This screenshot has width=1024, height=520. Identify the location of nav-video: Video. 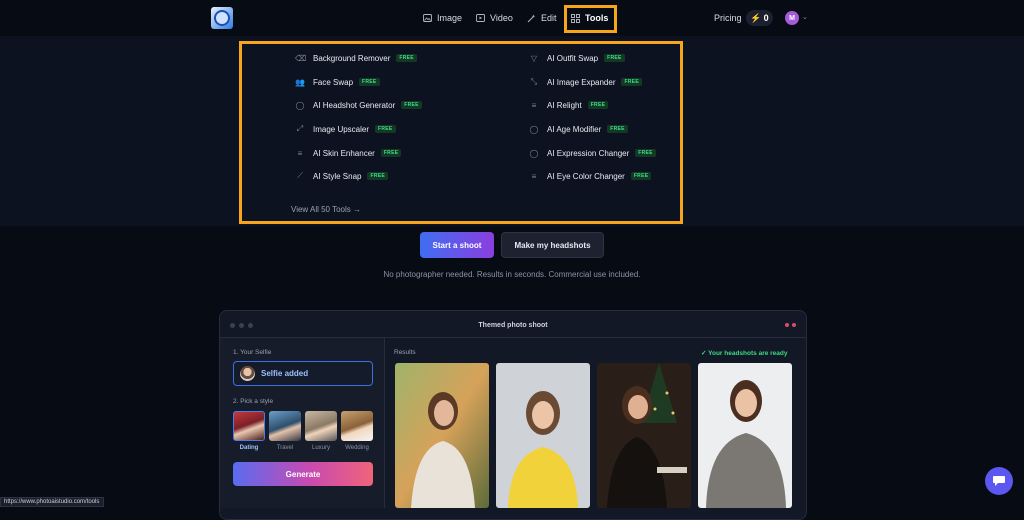
(494, 18).